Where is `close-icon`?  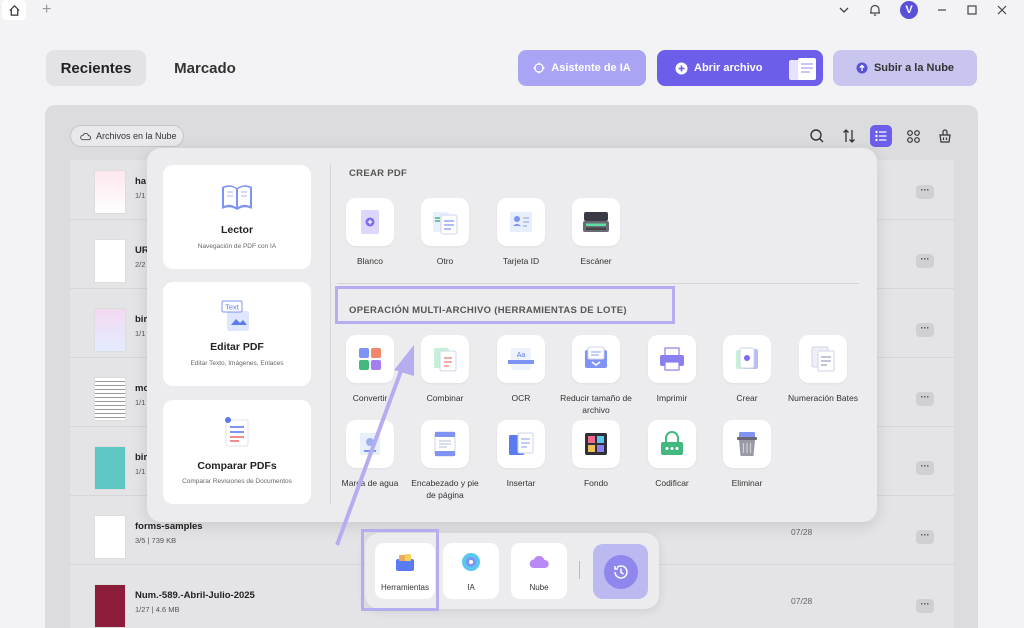
close-icon is located at coordinates (1002, 10).